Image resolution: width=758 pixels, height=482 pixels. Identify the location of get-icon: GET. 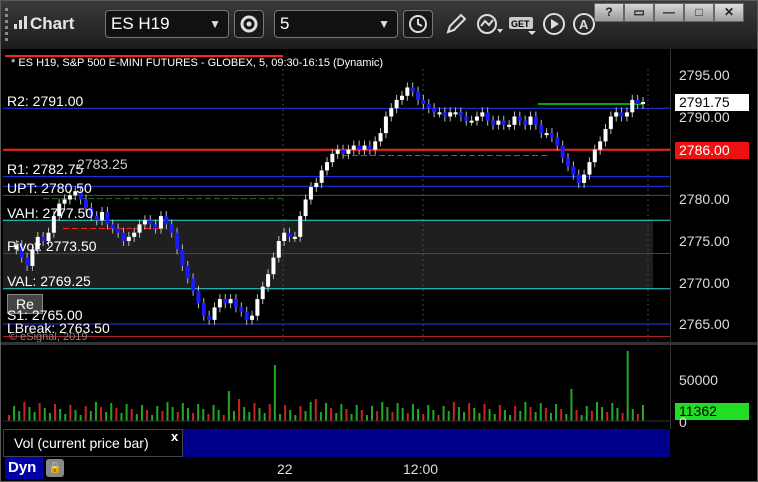
(523, 27).